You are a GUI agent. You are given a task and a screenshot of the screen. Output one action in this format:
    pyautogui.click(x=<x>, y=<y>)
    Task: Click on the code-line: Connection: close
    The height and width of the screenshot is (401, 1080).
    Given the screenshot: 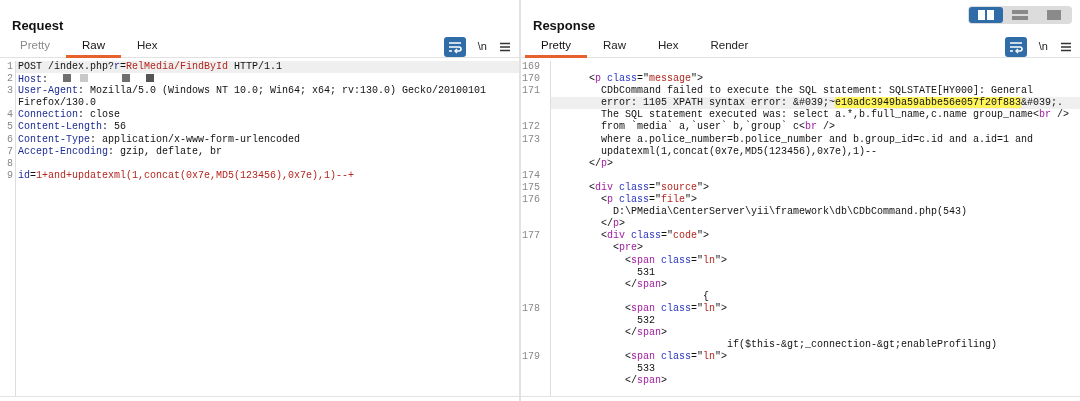 What is the action you would take?
    pyautogui.click(x=69, y=115)
    